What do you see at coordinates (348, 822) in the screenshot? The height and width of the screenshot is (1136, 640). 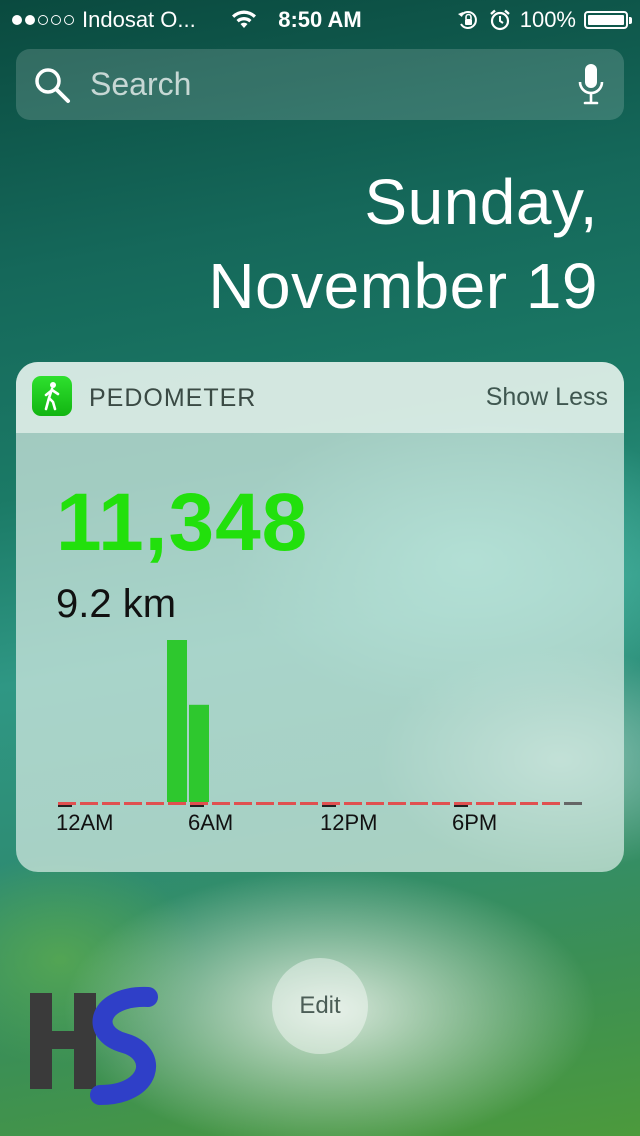 I see `chart-tick-label: 12PM` at bounding box center [348, 822].